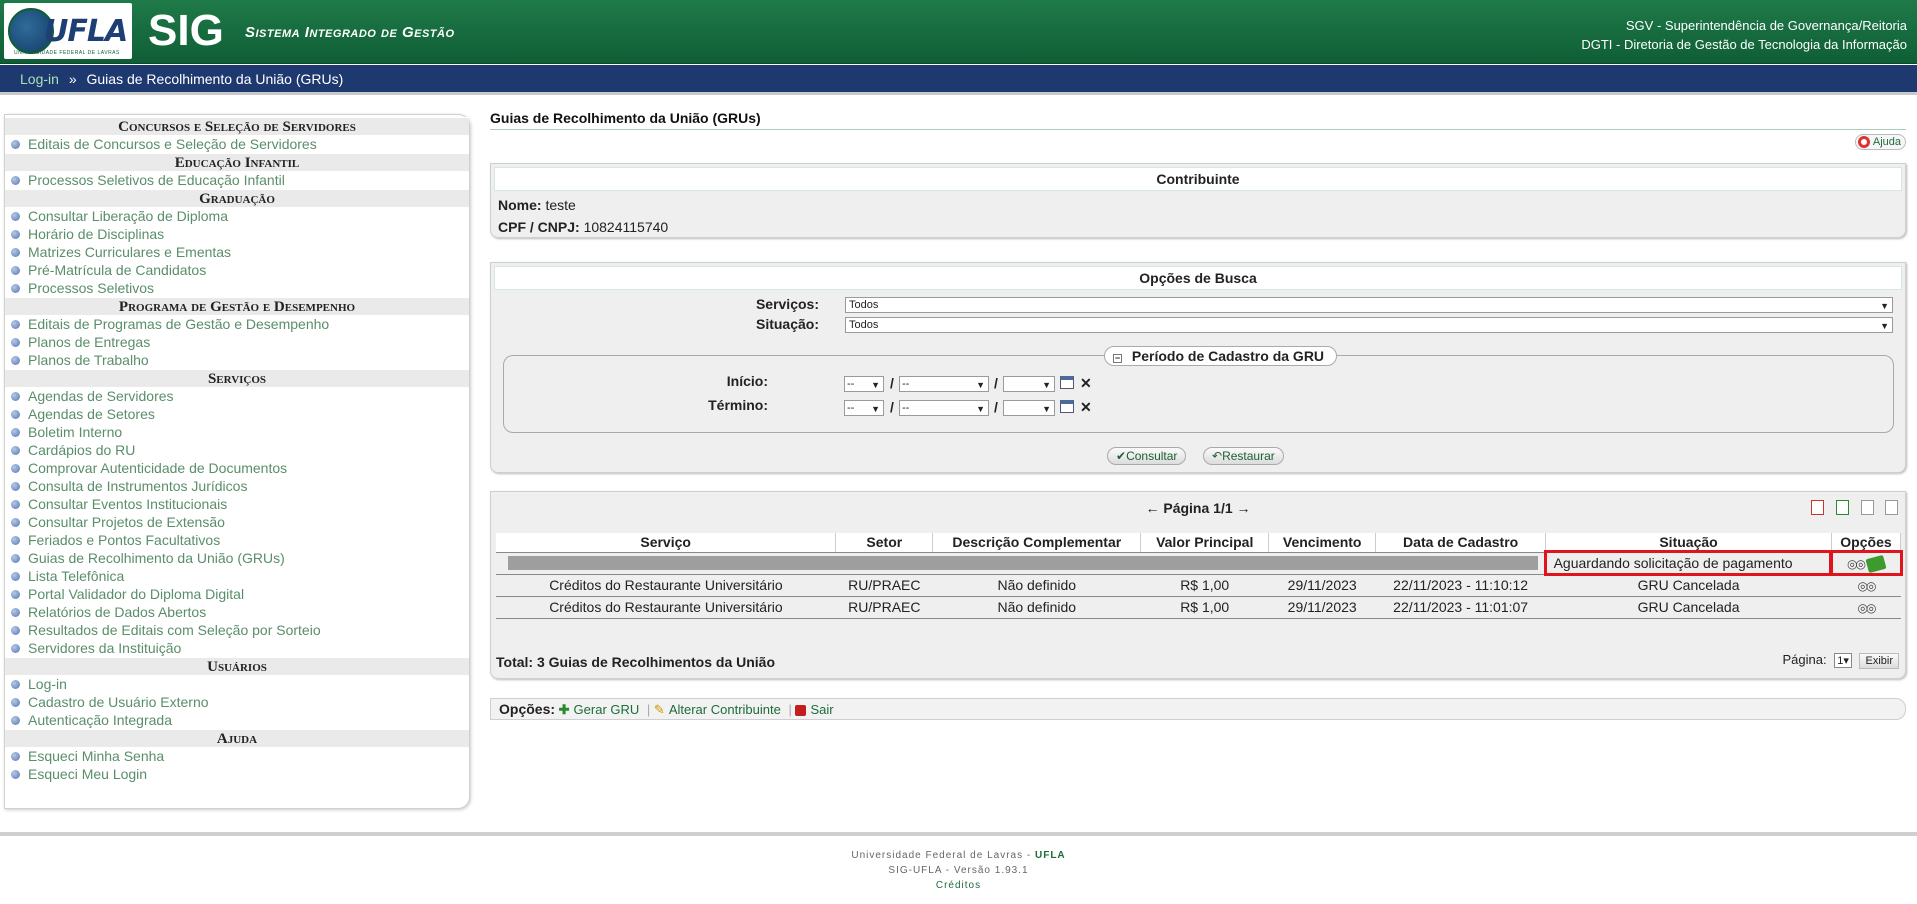 This screenshot has width=1917, height=904. I want to click on periodo-legend-text: Período de Cadastro da GRU, so click(1228, 356).